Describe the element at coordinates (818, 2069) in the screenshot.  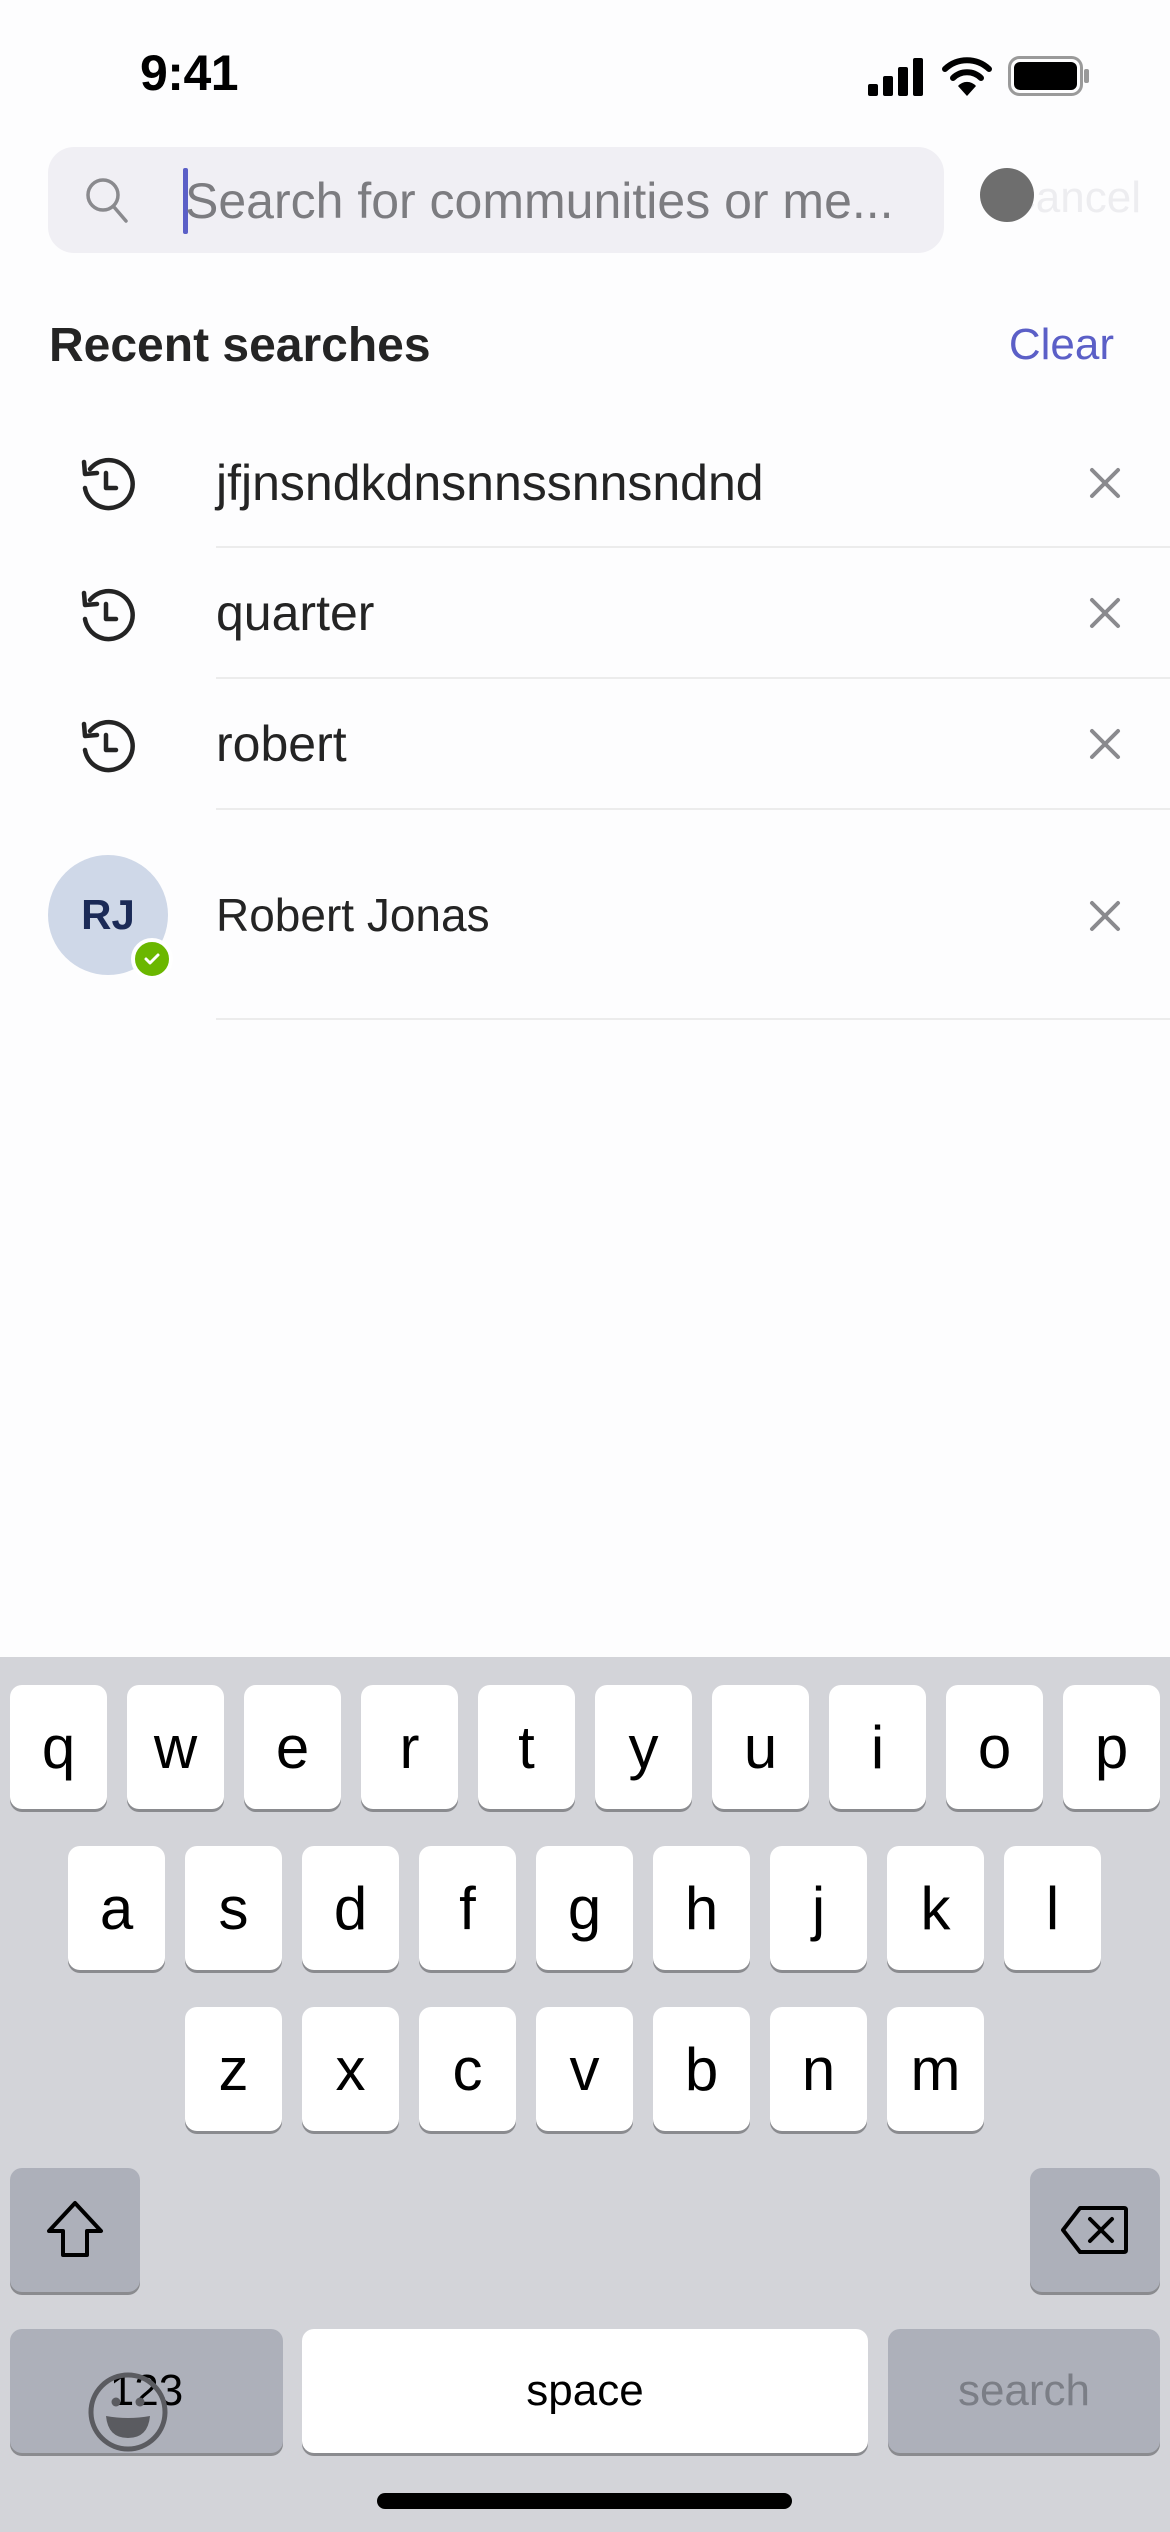
I see `key-n: n` at that location.